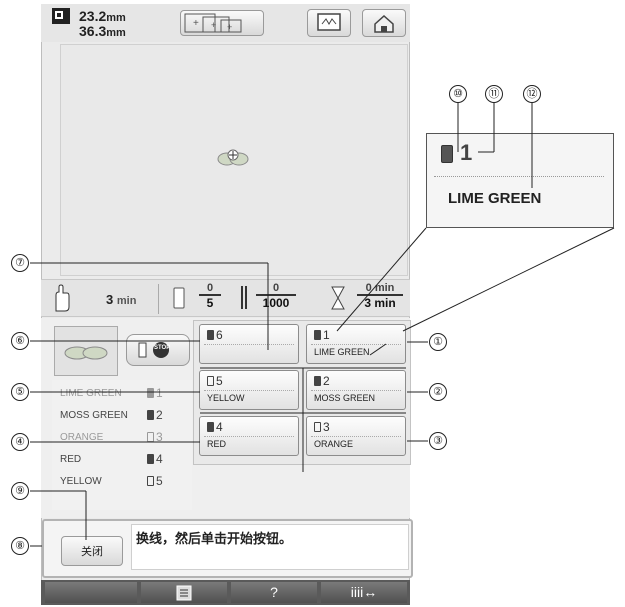  What do you see at coordinates (438, 392) in the screenshot?
I see `callout-2: ②` at bounding box center [438, 392].